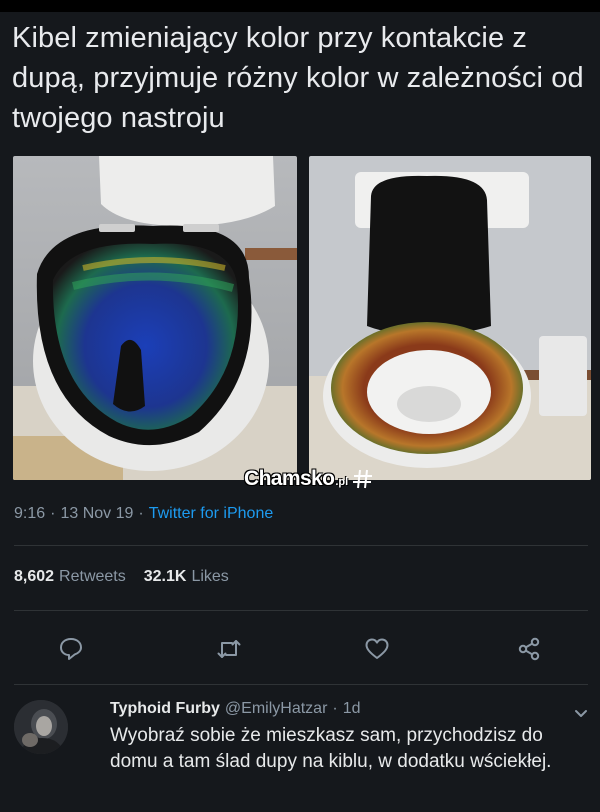 Image resolution: width=600 pixels, height=812 pixels. I want to click on reply-icon, so click(71, 649).